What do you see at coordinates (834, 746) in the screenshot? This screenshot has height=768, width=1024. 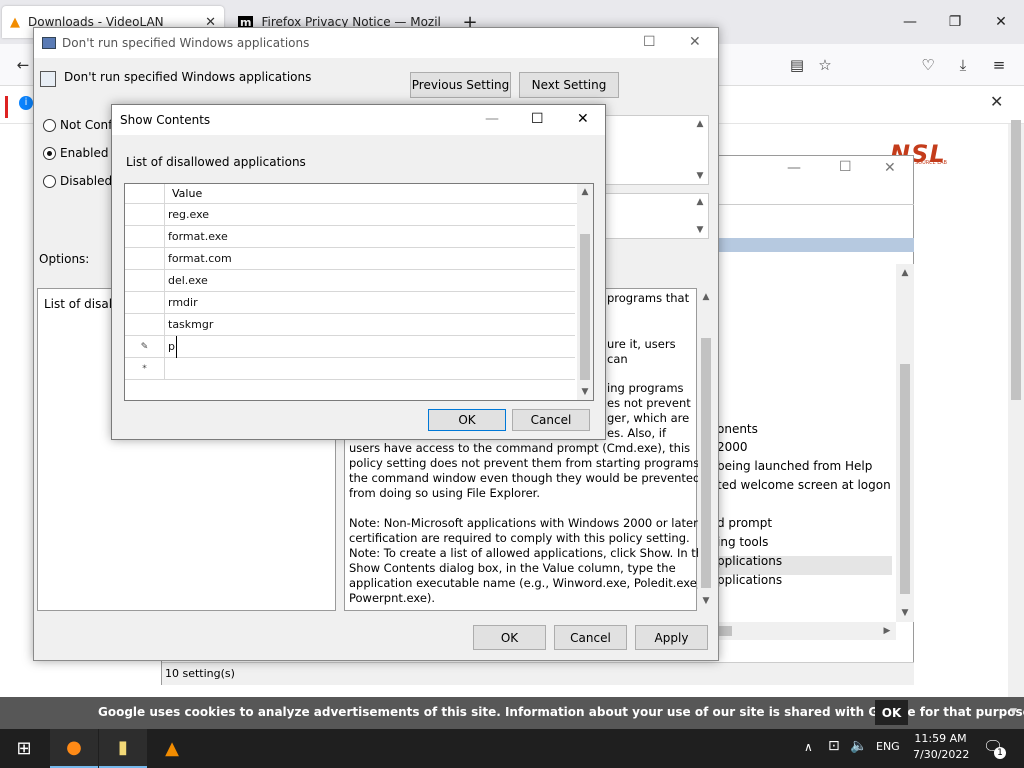 I see `network-icon: ⊡` at bounding box center [834, 746].